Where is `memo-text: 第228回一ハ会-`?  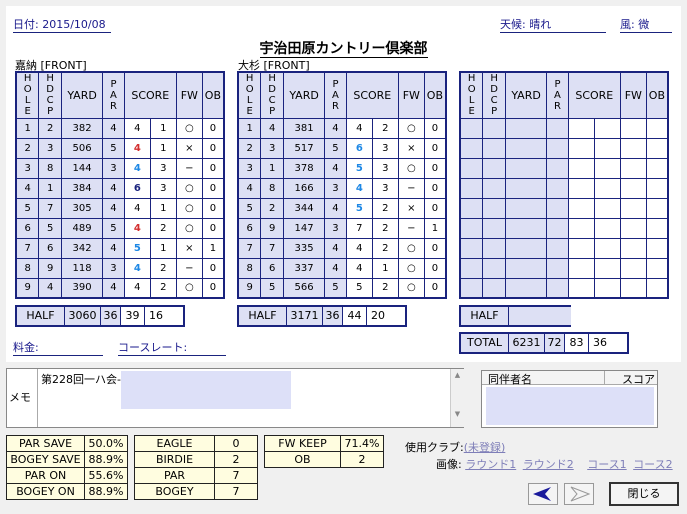
memo-text: 第228回一ハ会- is located at coordinates (81, 379).